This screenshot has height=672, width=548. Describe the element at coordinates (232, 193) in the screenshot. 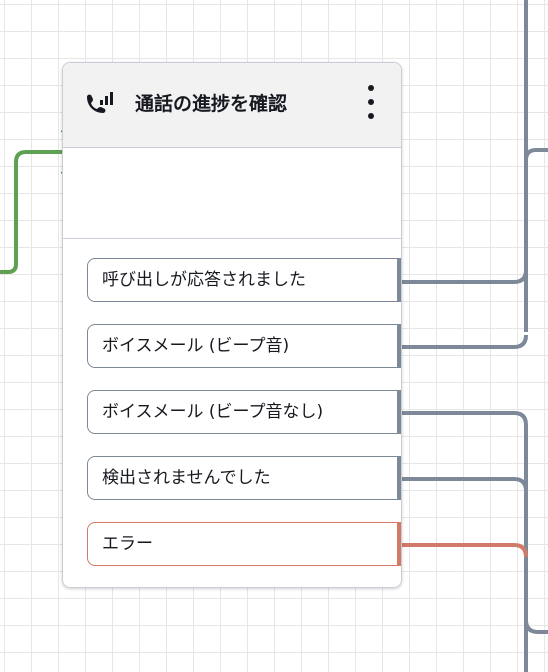

I see `block-input-area` at that location.